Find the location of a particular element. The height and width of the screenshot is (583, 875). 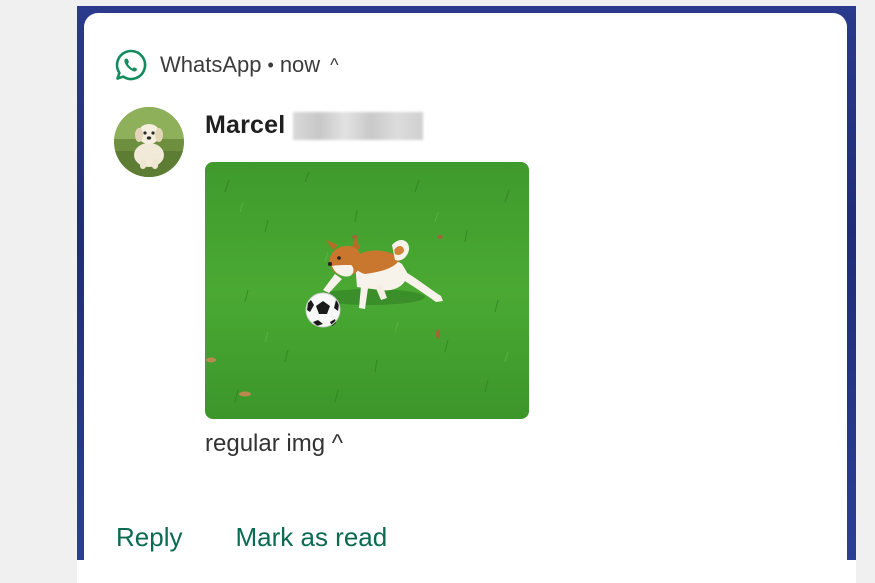

sender-row: Marcel is located at coordinates (314, 125).